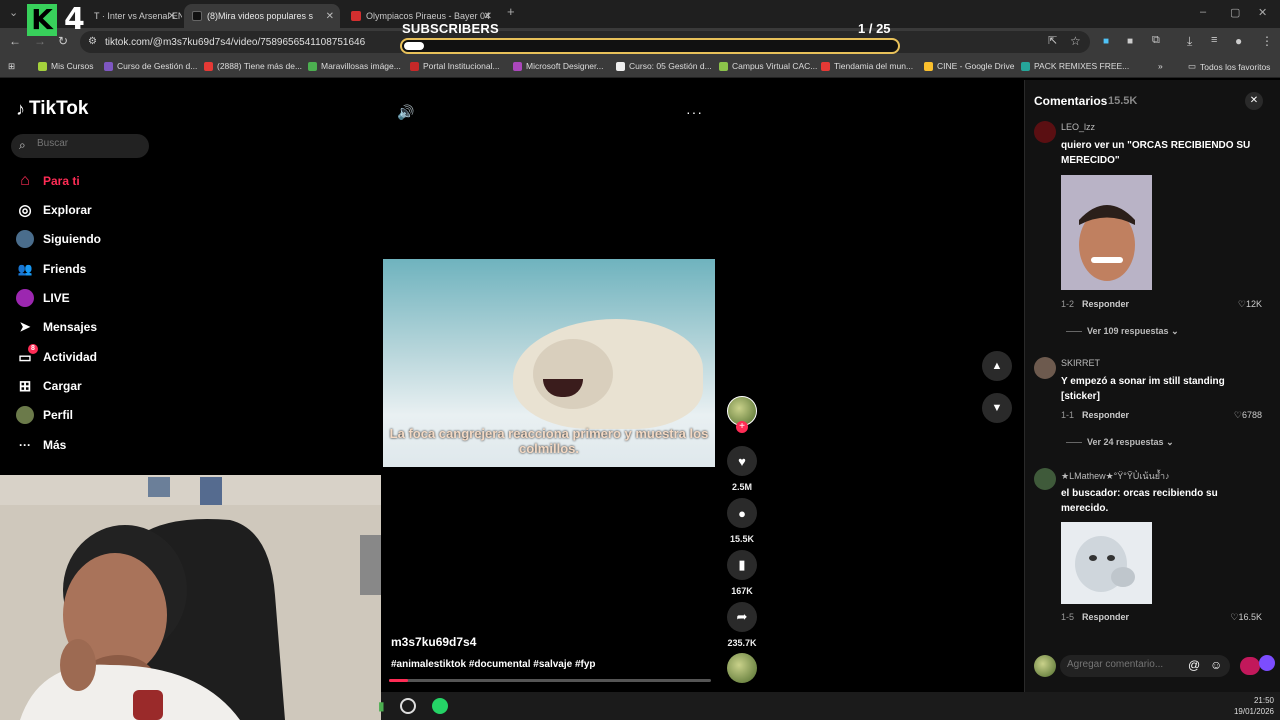 The width and height of the screenshot is (1280, 720). What do you see at coordinates (408, 706) in the screenshot?
I see `taskbar-record-icon` at bounding box center [408, 706].